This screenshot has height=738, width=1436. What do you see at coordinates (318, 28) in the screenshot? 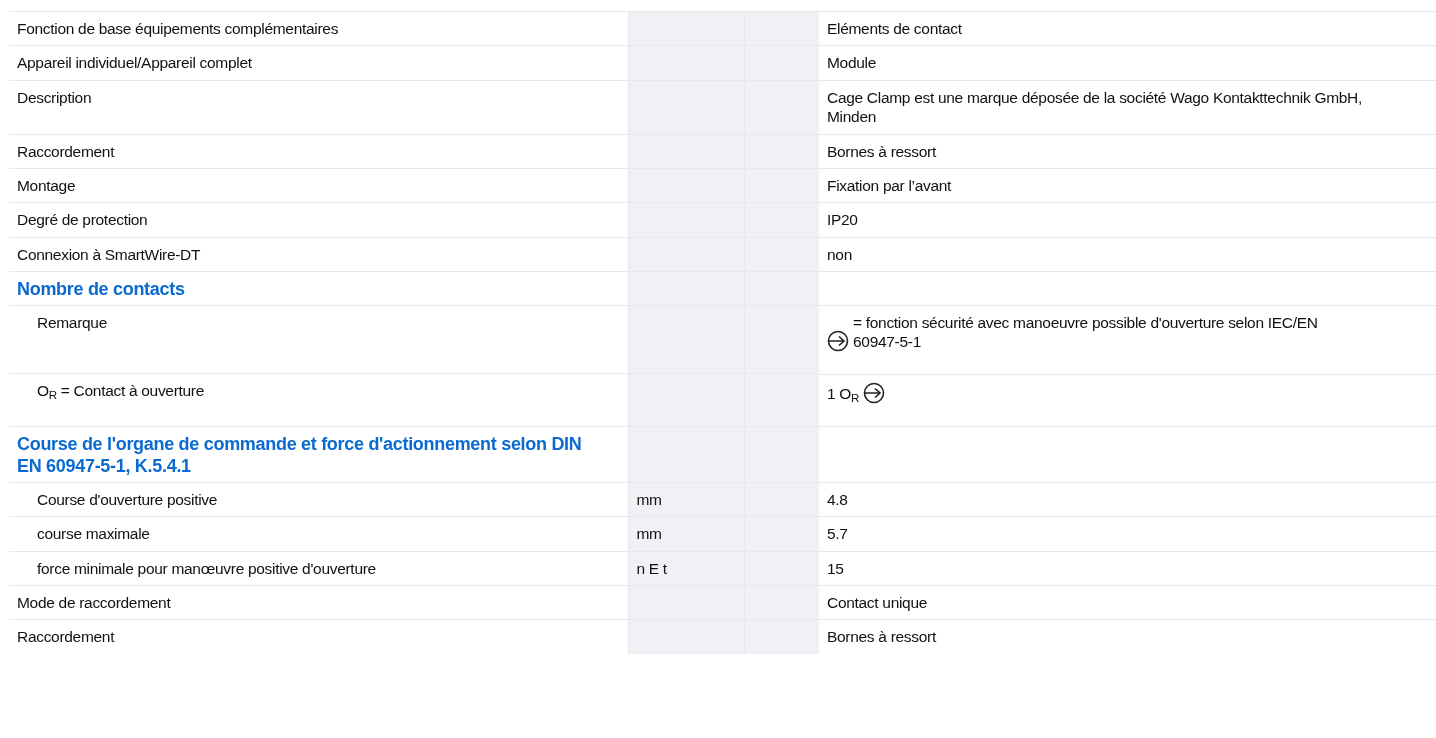
I see `row-label: Fonction de base équipements complémentaires` at bounding box center [318, 28].